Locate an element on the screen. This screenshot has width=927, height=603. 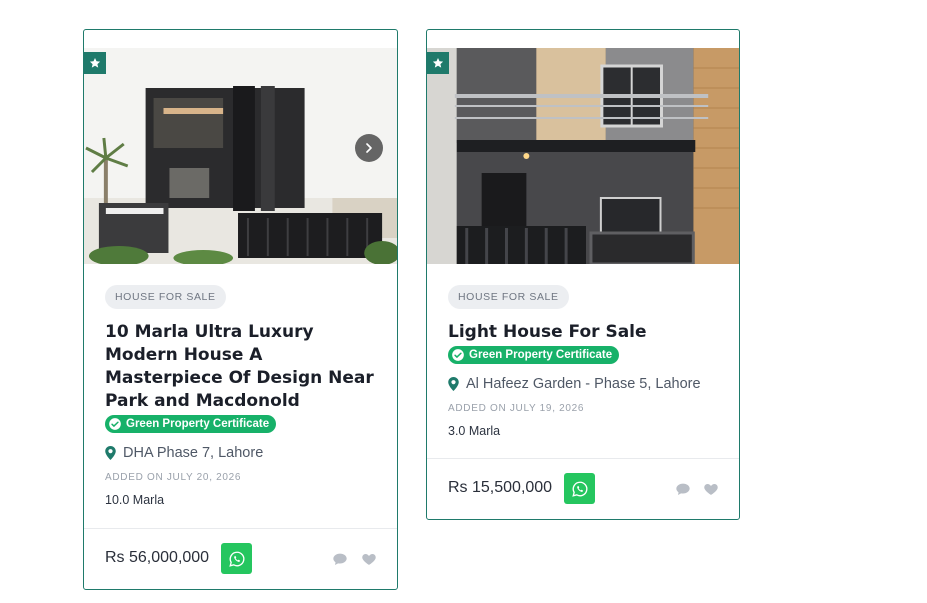
listing-price: Rs 56,000,000 is located at coordinates (157, 557).